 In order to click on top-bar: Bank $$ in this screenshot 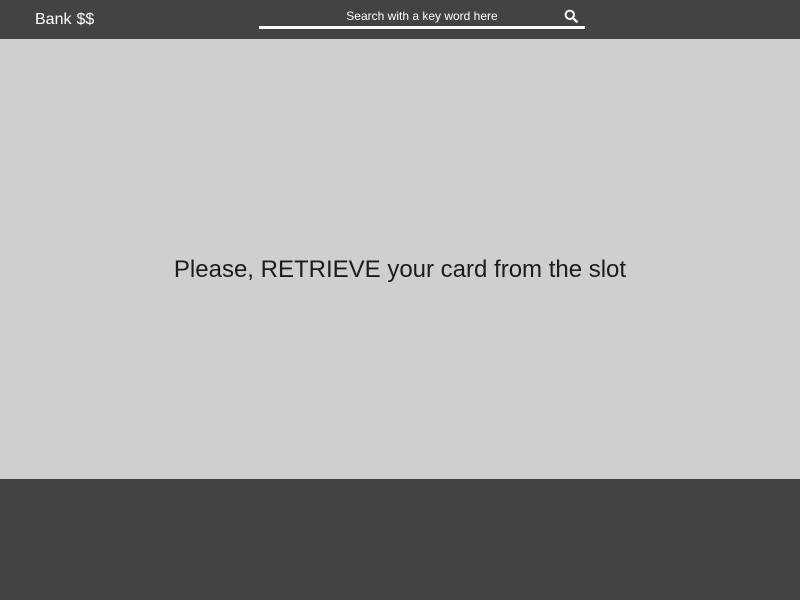, I will do `click(400, 19)`.